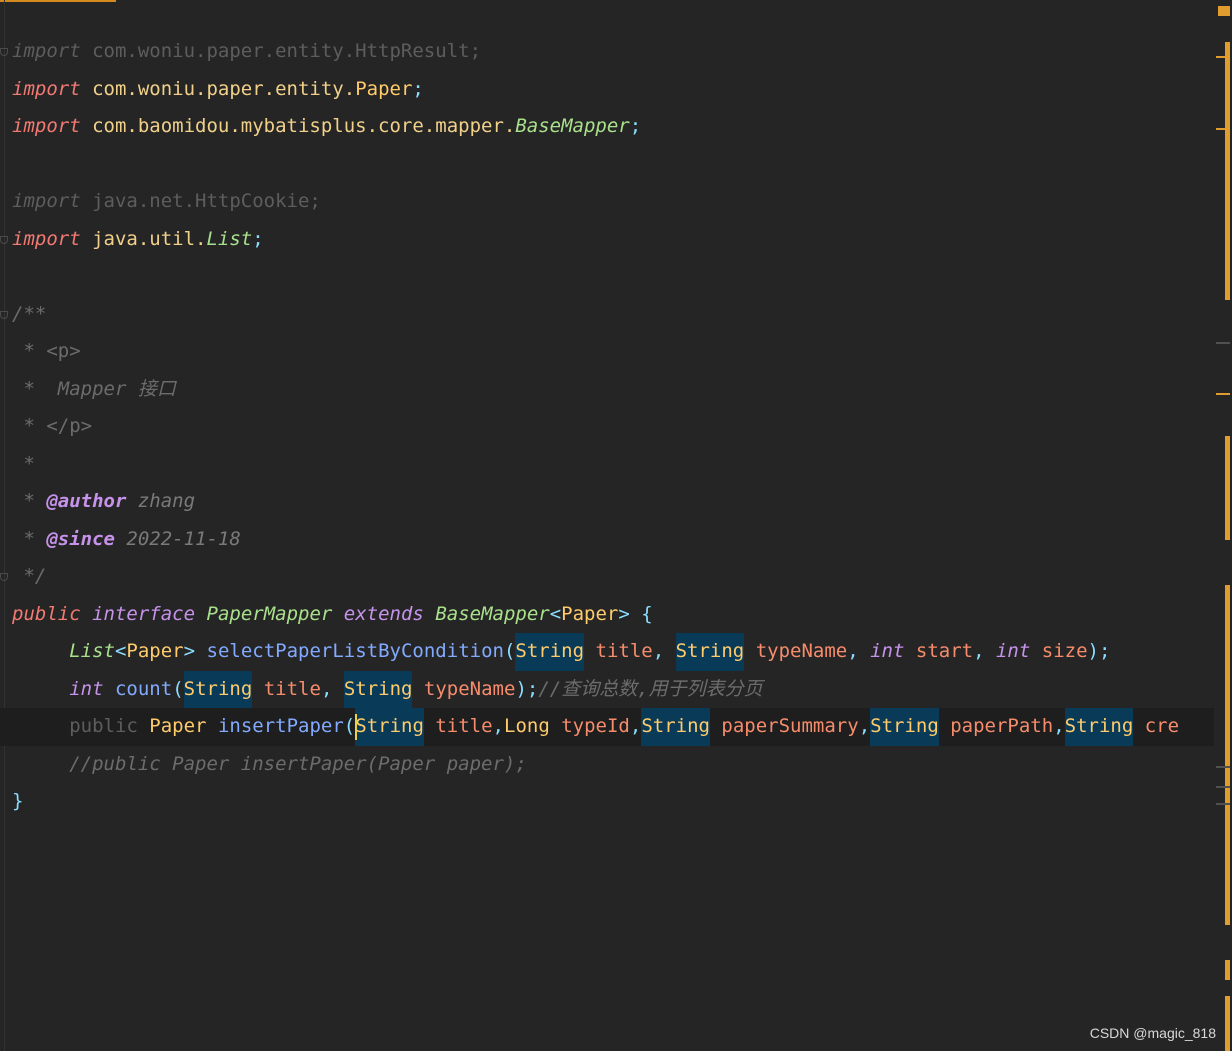 Image resolution: width=1232 pixels, height=1051 pixels. I want to click on code-token: @since, so click(80, 538).